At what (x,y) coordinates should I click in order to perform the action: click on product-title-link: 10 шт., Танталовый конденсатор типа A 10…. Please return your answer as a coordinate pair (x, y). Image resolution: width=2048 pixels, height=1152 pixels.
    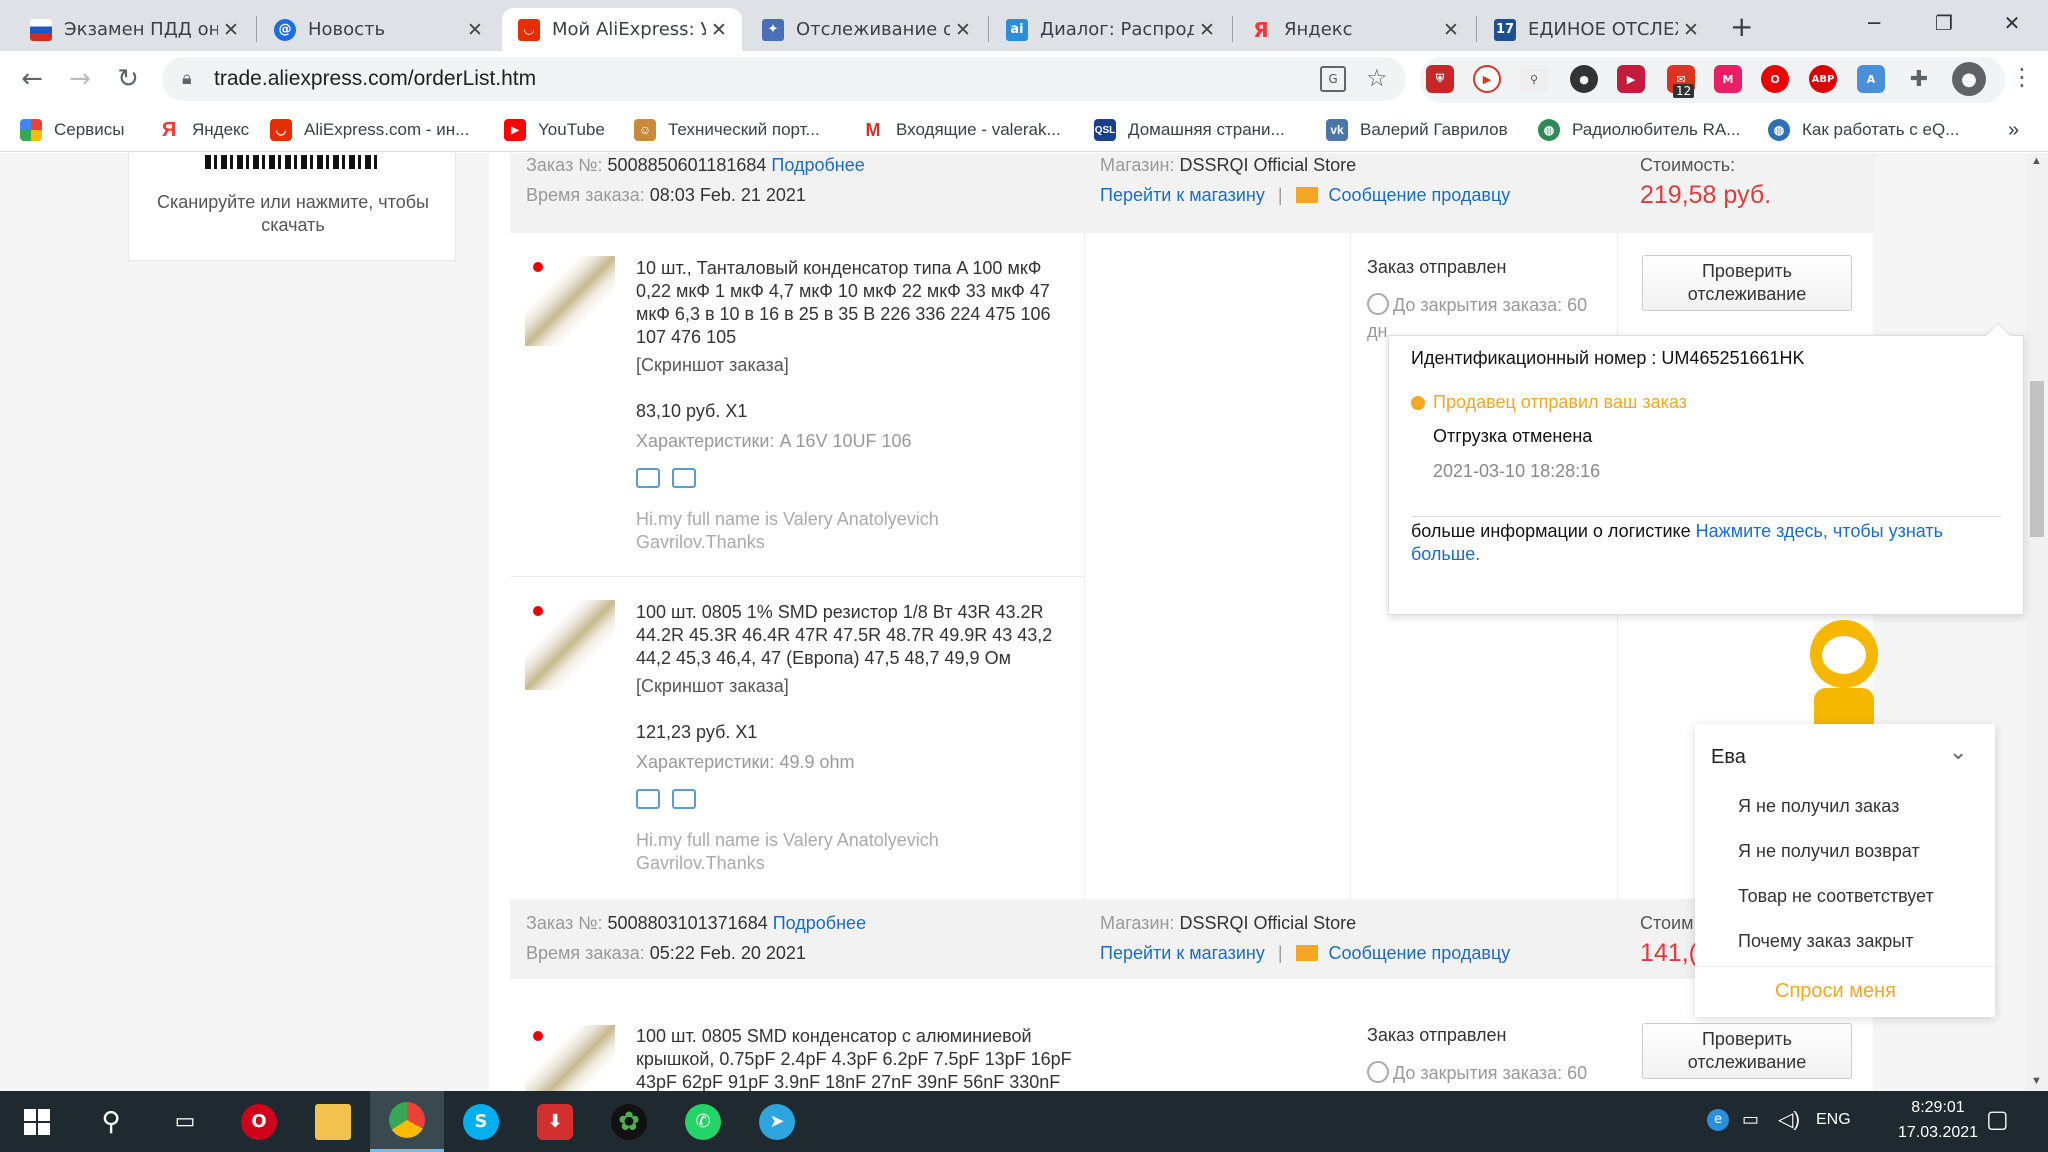
    Looking at the image, I should click on (856, 303).